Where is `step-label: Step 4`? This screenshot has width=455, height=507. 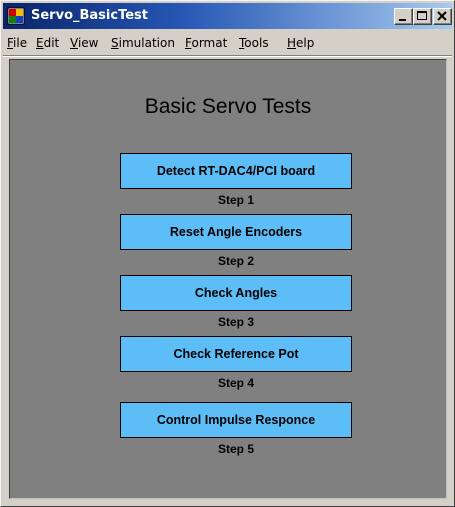 step-label: Step 4 is located at coordinates (235, 383).